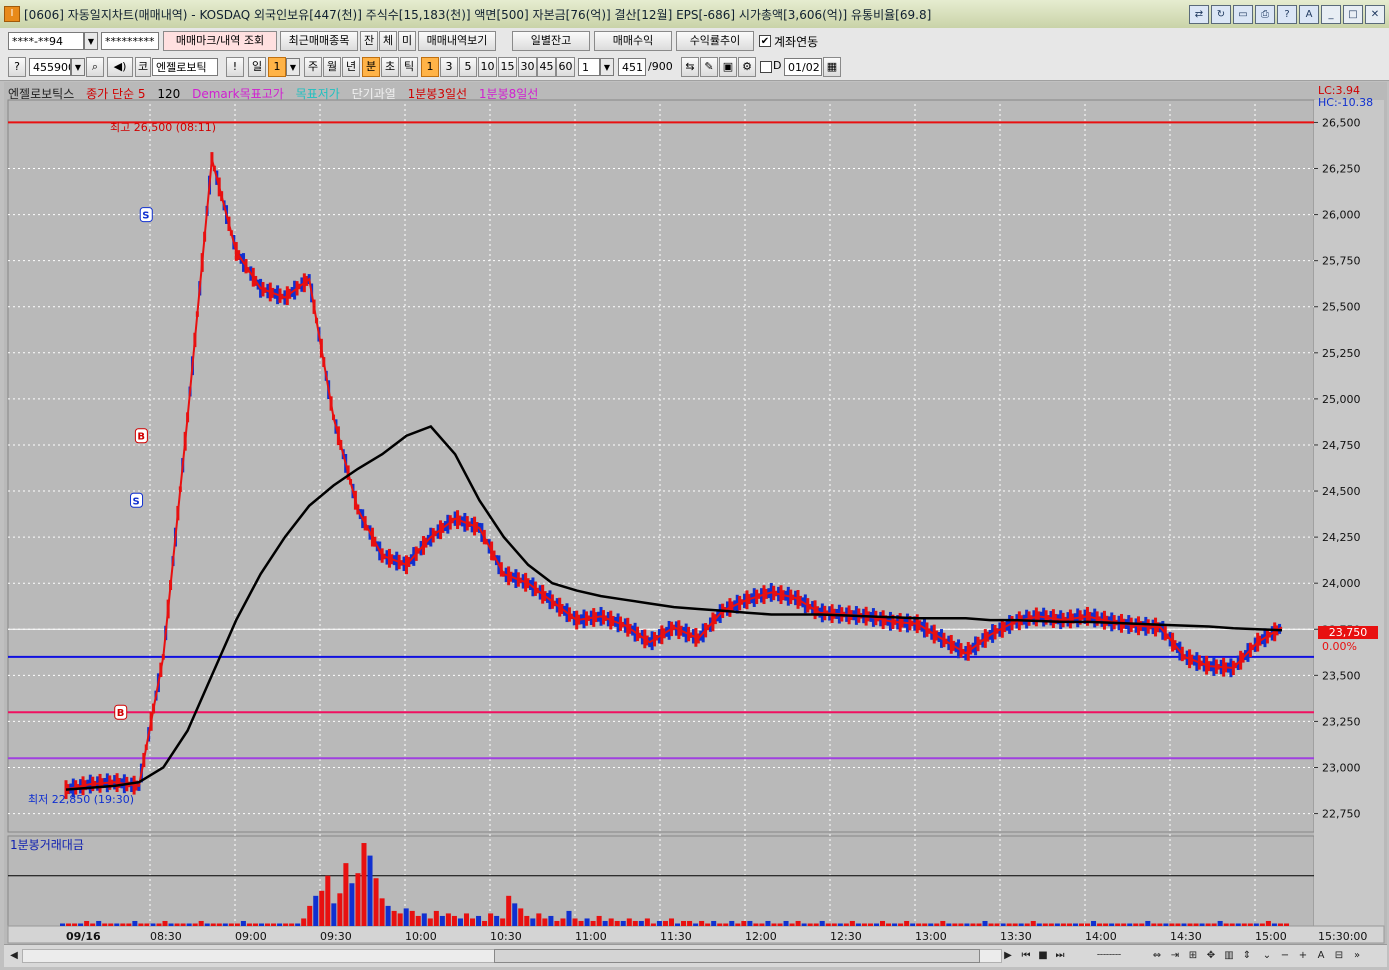 This screenshot has width=1389, height=970. Describe the element at coordinates (1341, 215) in the screenshot. I see `y-tick-label: 26,000` at that location.